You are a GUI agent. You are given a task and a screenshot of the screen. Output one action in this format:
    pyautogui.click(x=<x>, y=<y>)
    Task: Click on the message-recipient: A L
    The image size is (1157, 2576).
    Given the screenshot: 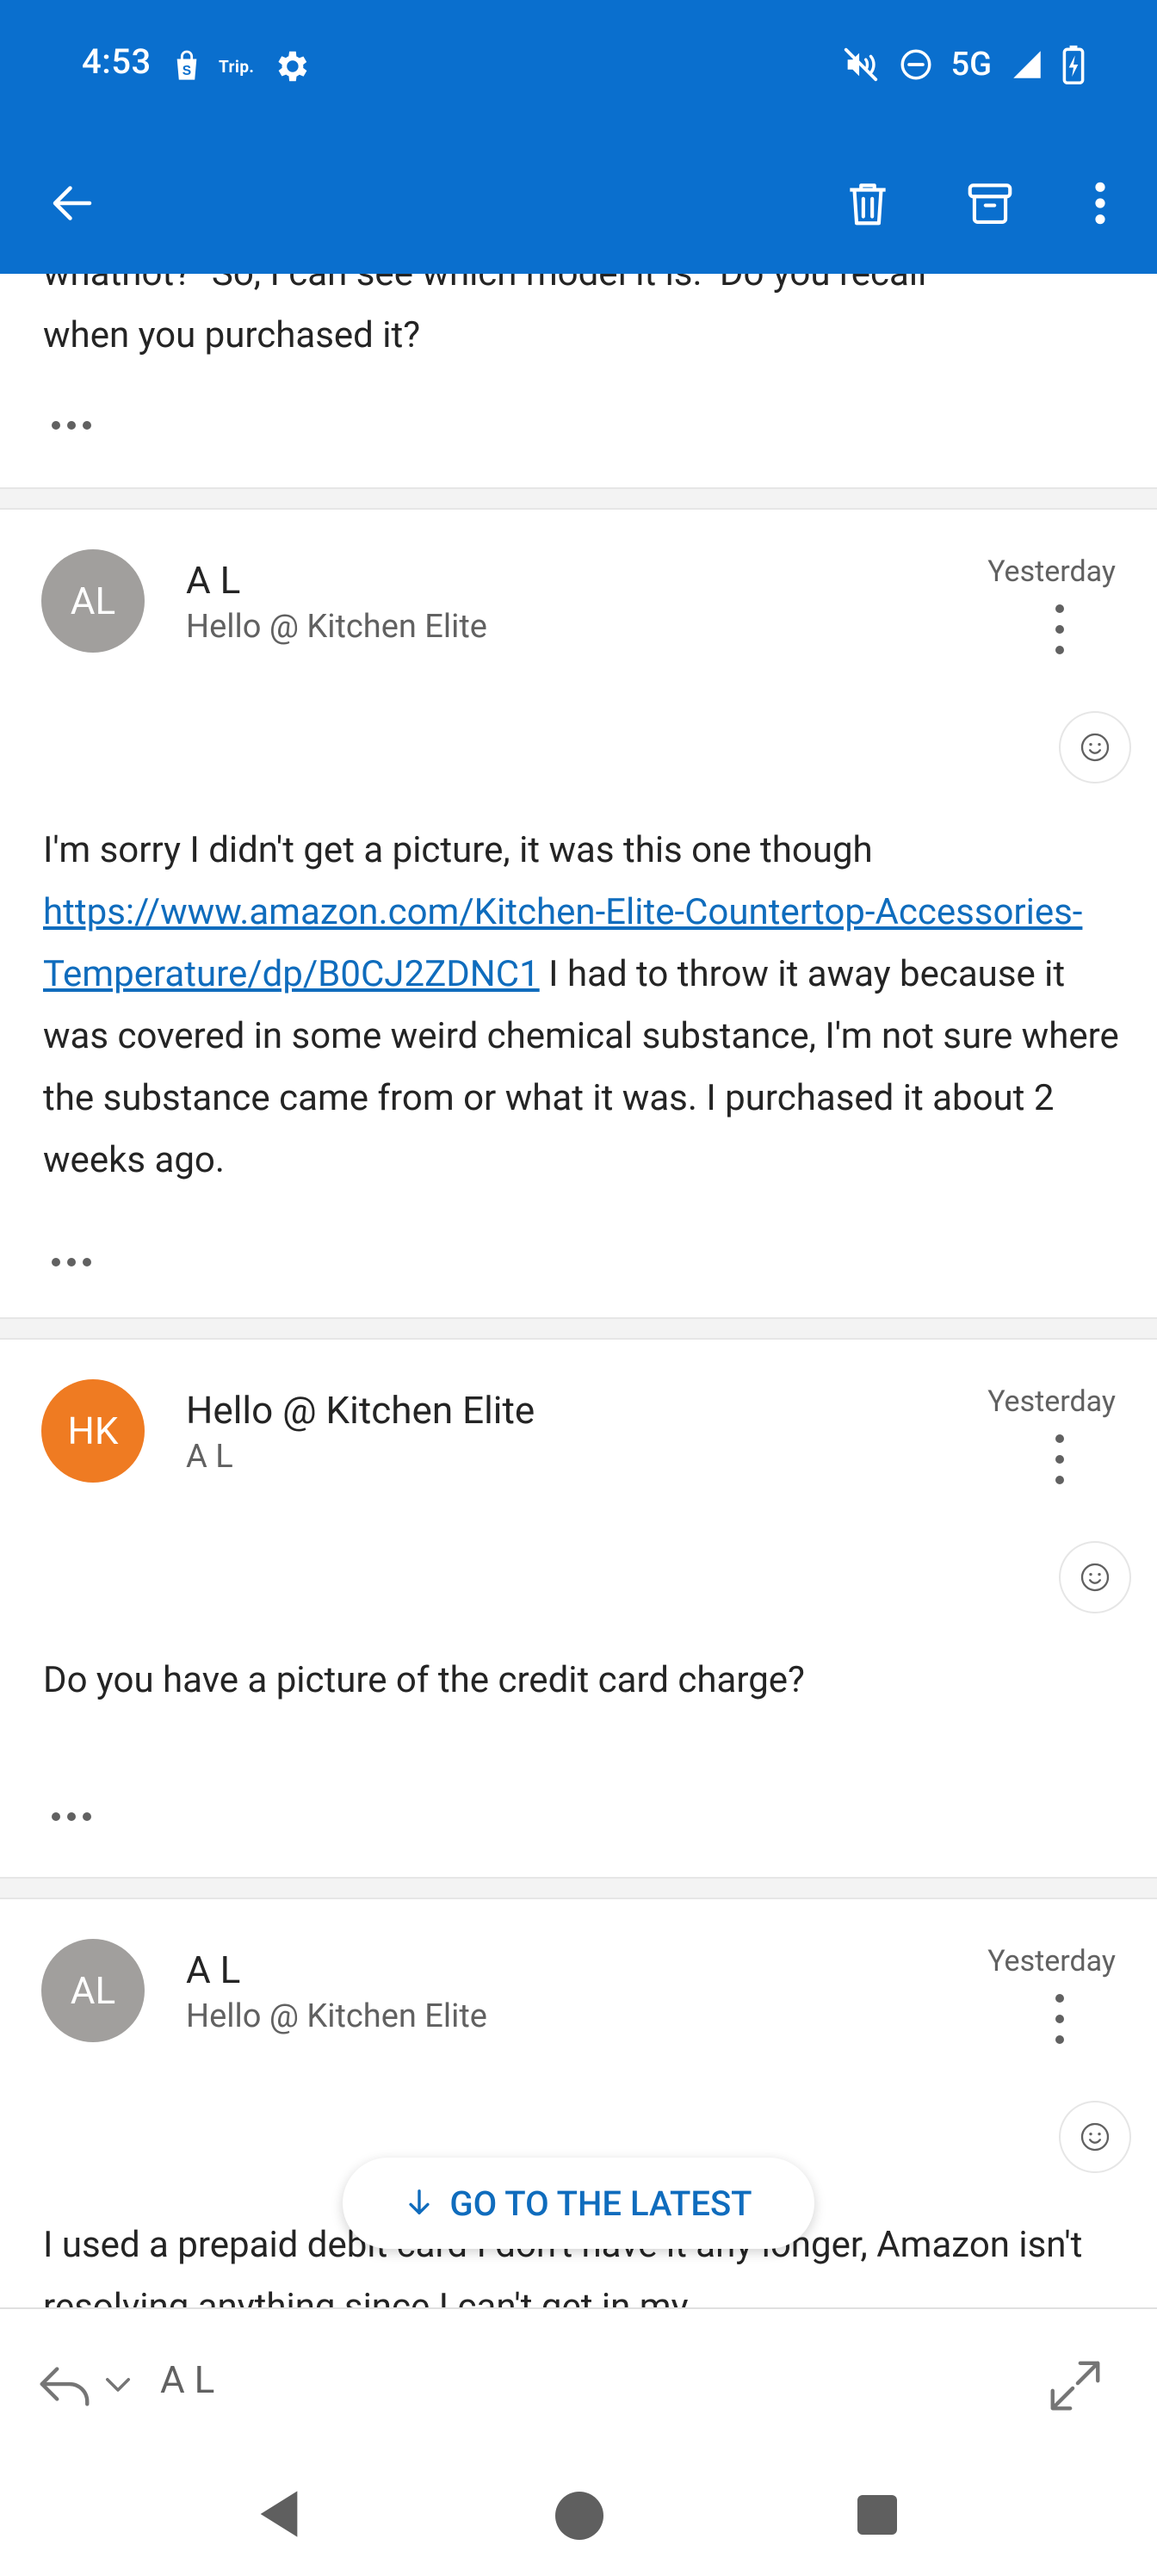 What is the action you would take?
    pyautogui.click(x=210, y=1457)
    